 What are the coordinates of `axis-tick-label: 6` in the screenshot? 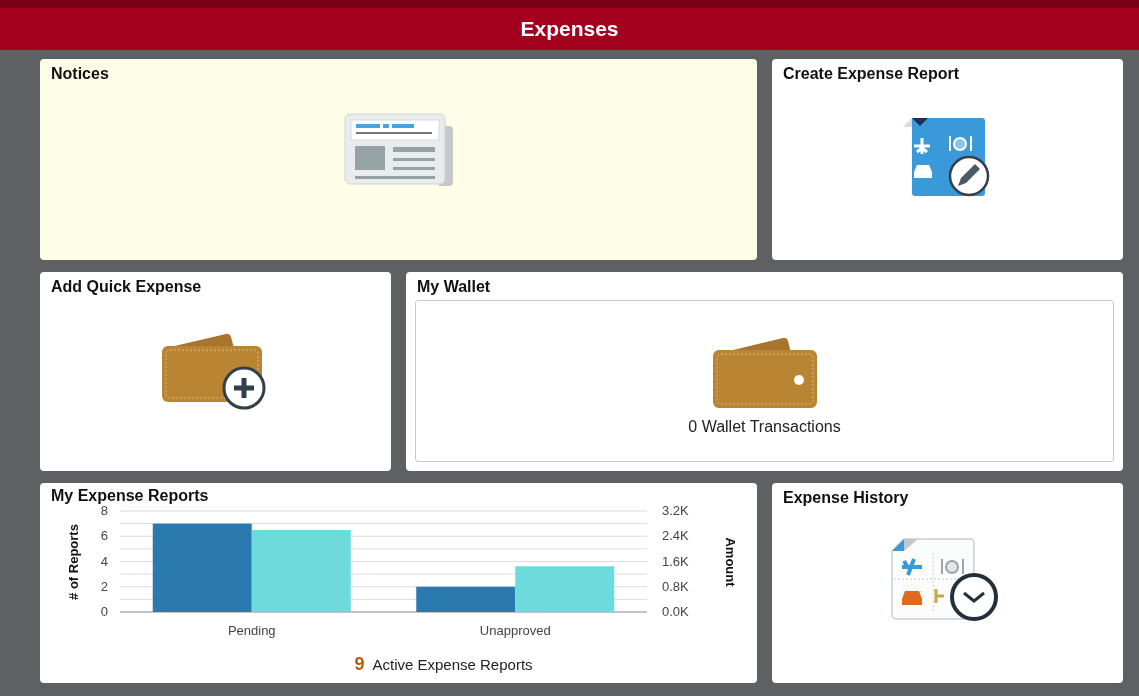 It's located at (104, 536).